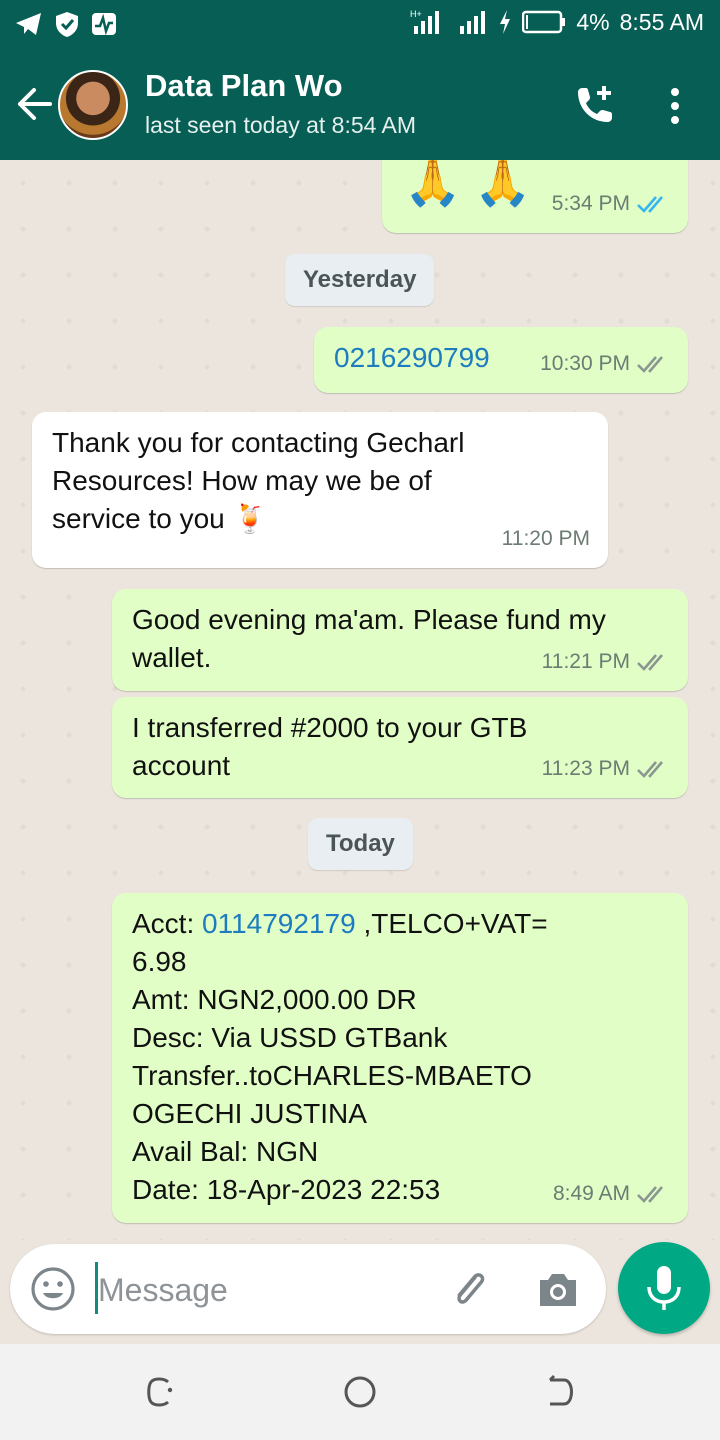 The image size is (720, 1440). I want to click on message-time: 8:49 AM, so click(591, 1193).